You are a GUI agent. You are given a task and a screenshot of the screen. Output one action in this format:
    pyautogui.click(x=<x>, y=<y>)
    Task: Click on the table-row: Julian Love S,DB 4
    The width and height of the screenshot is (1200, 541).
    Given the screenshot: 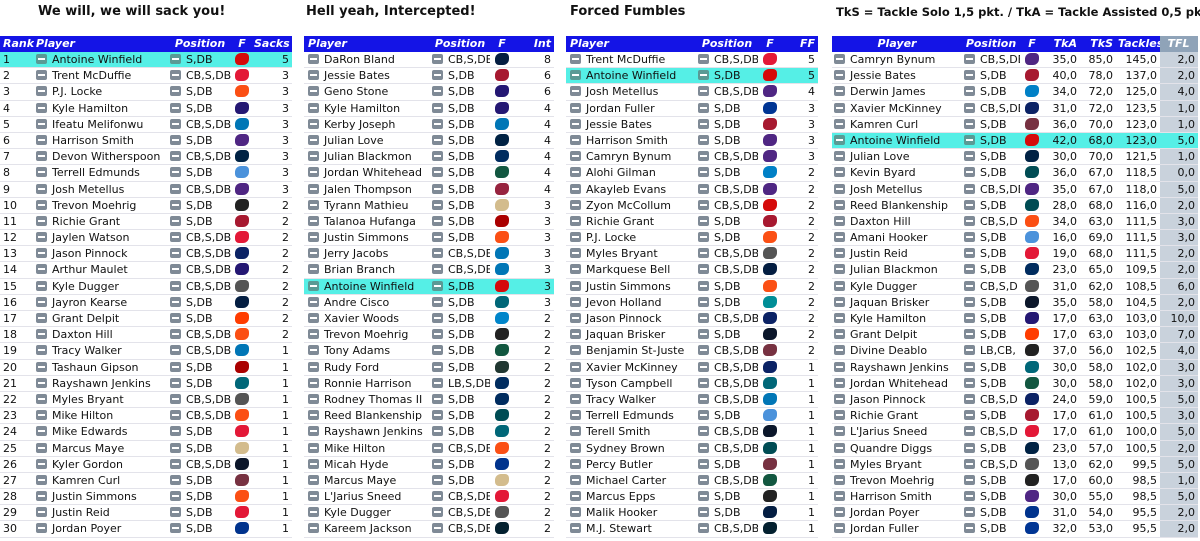 What is the action you would take?
    pyautogui.click(x=429, y=141)
    